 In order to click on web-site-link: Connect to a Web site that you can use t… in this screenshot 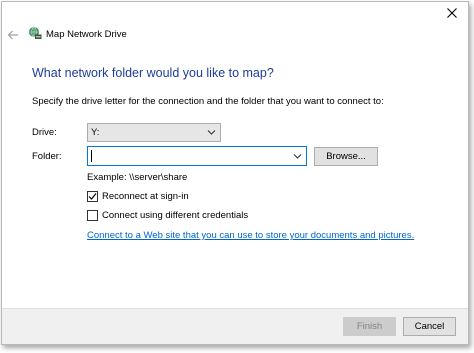, I will do `click(250, 235)`.